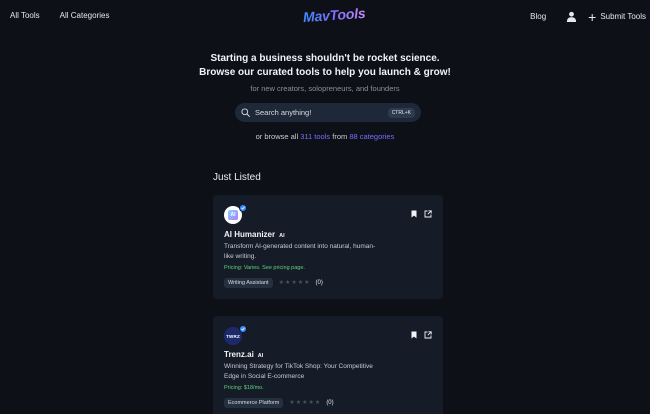 Image resolution: width=650 pixels, height=414 pixels. What do you see at coordinates (250, 234) in the screenshot?
I see `tool-name-text: AI Humanizer` at bounding box center [250, 234].